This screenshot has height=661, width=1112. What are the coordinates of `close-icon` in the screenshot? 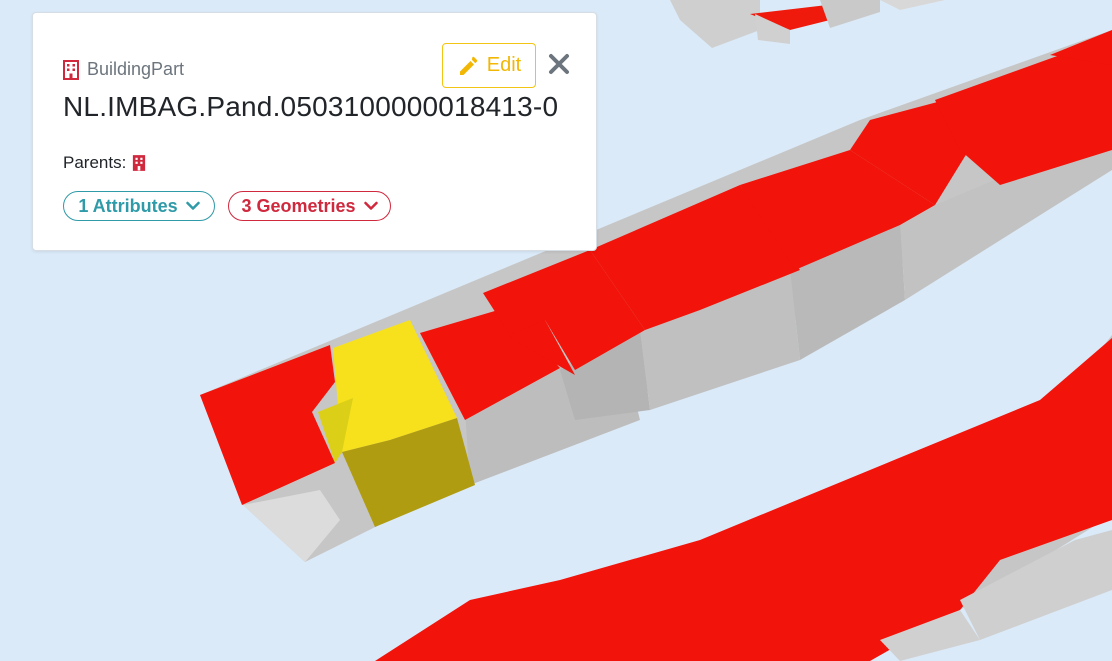 It's located at (559, 64).